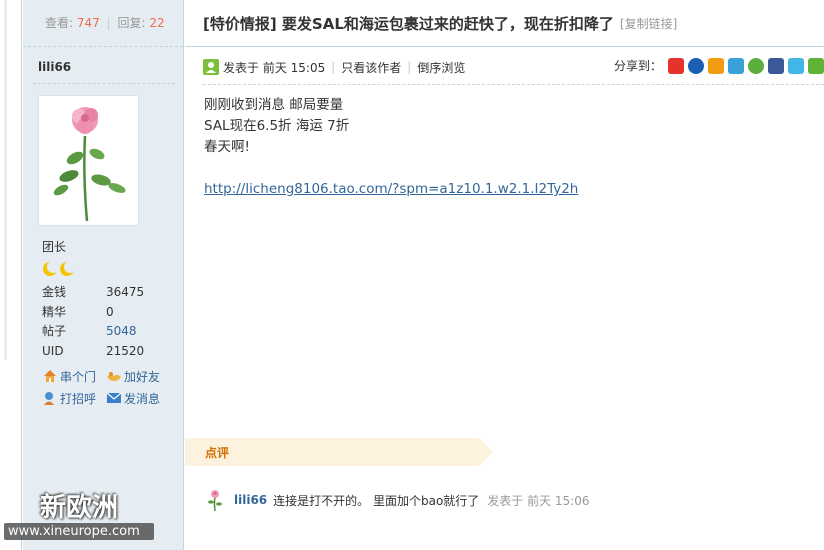  Describe the element at coordinates (93, 352) in the screenshot. I see `info-row-uid: UID 21520` at that location.